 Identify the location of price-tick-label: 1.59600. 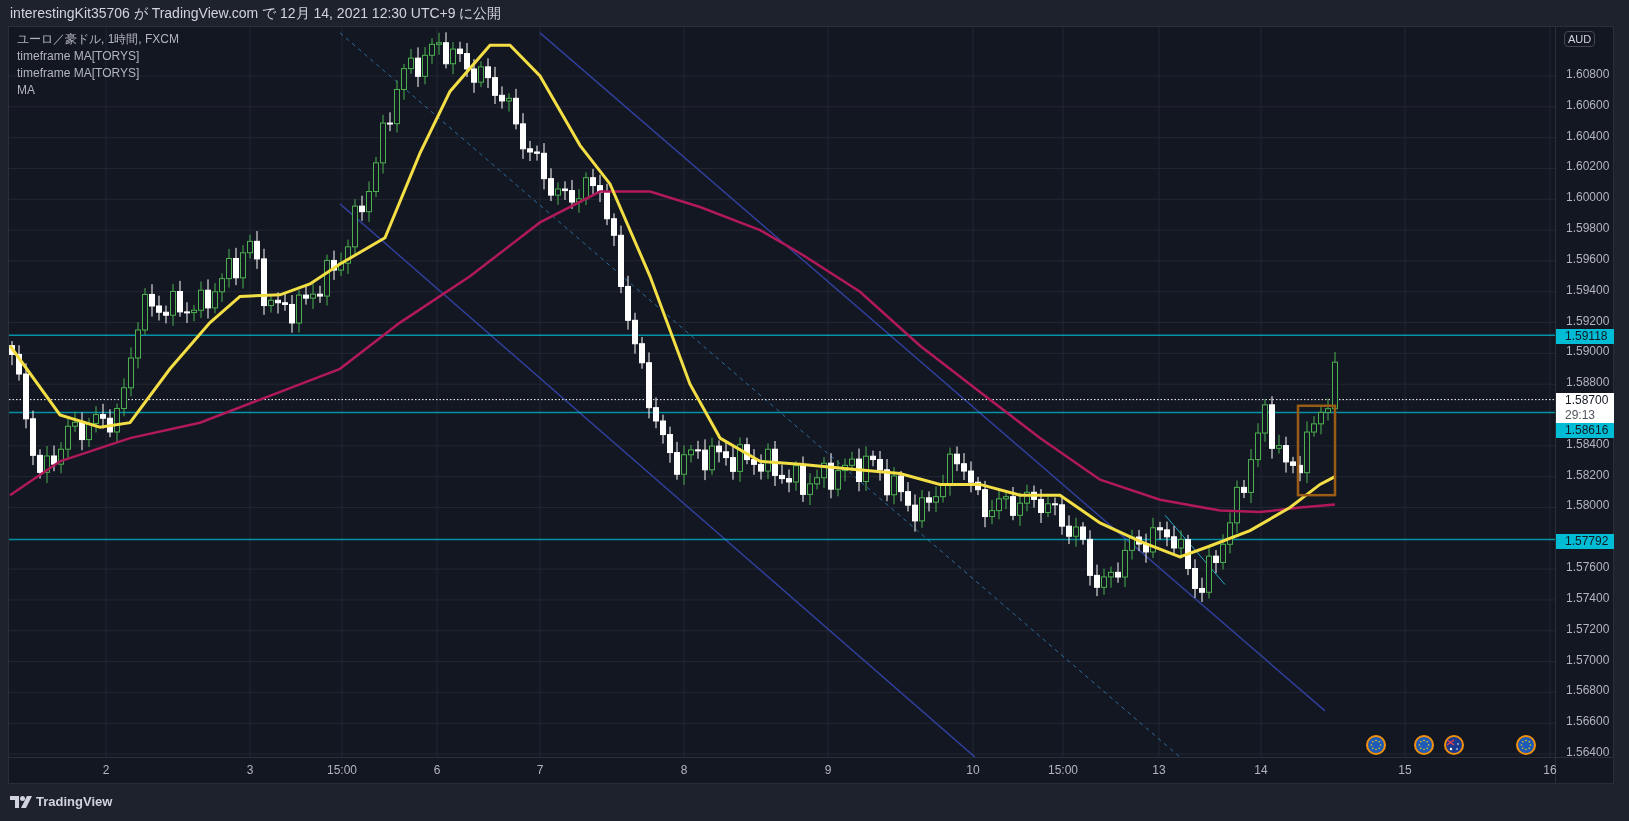
(1588, 258).